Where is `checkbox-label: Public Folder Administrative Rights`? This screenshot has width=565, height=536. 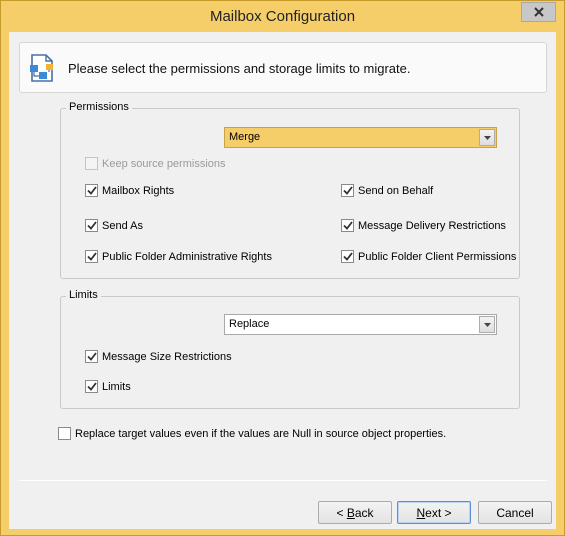 checkbox-label: Public Folder Administrative Rights is located at coordinates (187, 256).